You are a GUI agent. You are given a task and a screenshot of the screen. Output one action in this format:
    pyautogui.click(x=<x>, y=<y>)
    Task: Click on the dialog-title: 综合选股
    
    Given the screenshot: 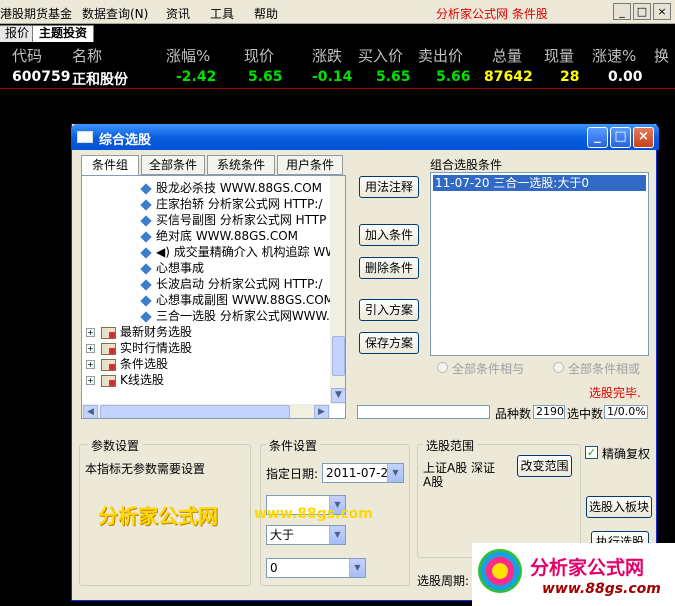 What is the action you would take?
    pyautogui.click(x=125, y=140)
    